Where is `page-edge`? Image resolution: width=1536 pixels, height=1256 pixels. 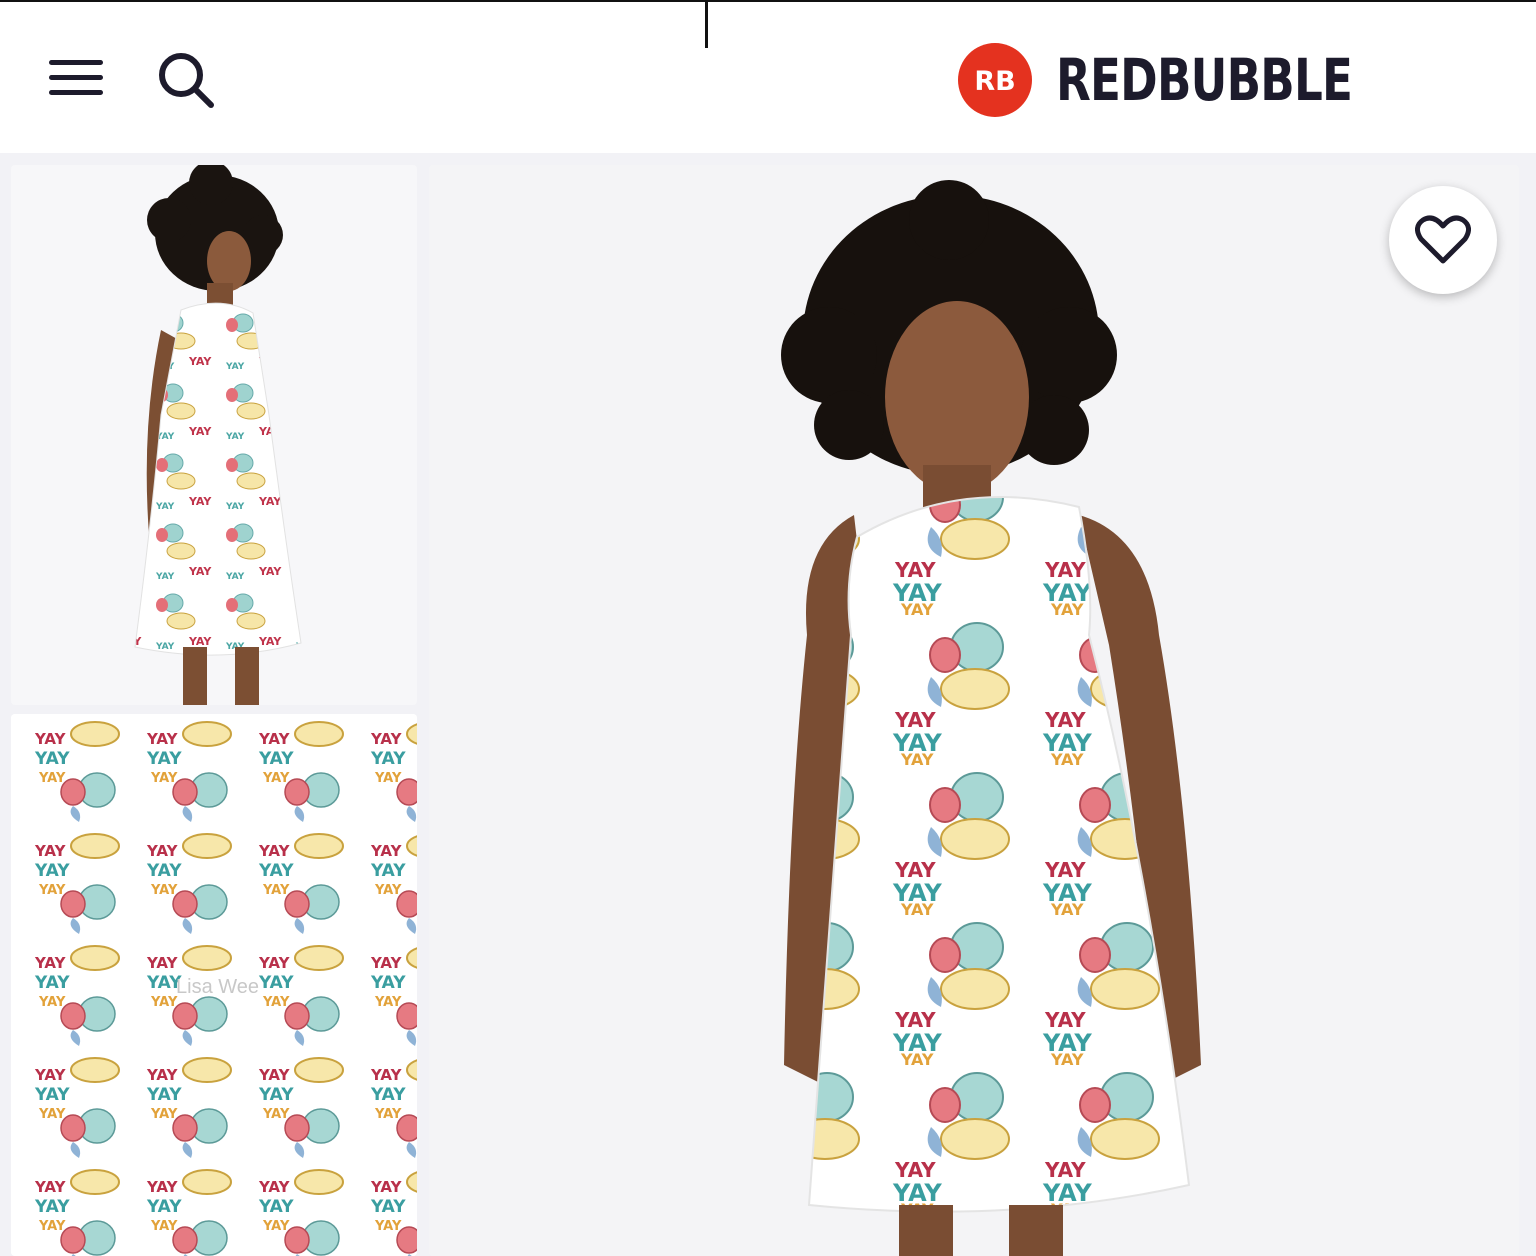
page-edge is located at coordinates (1532, 704).